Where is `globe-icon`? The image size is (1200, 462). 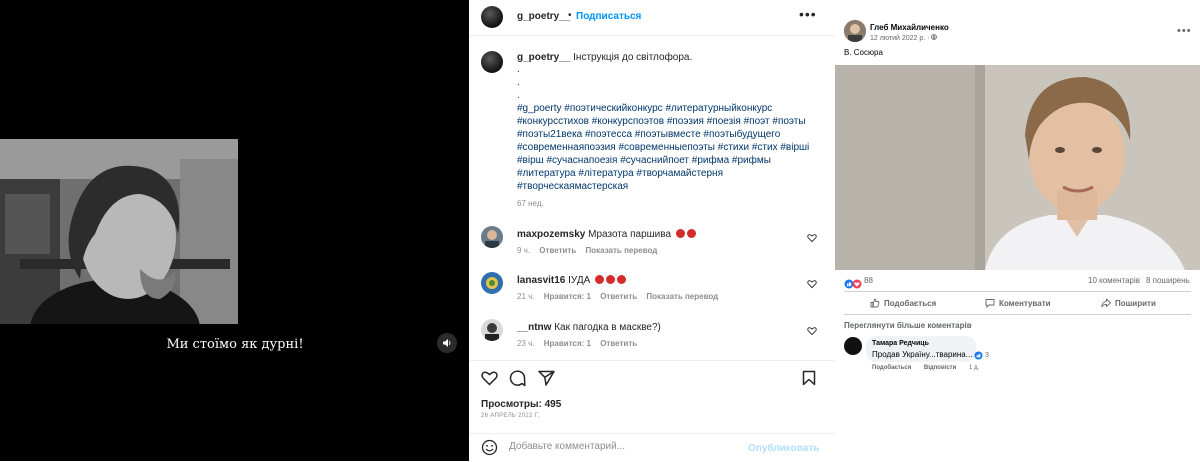 globe-icon is located at coordinates (934, 37).